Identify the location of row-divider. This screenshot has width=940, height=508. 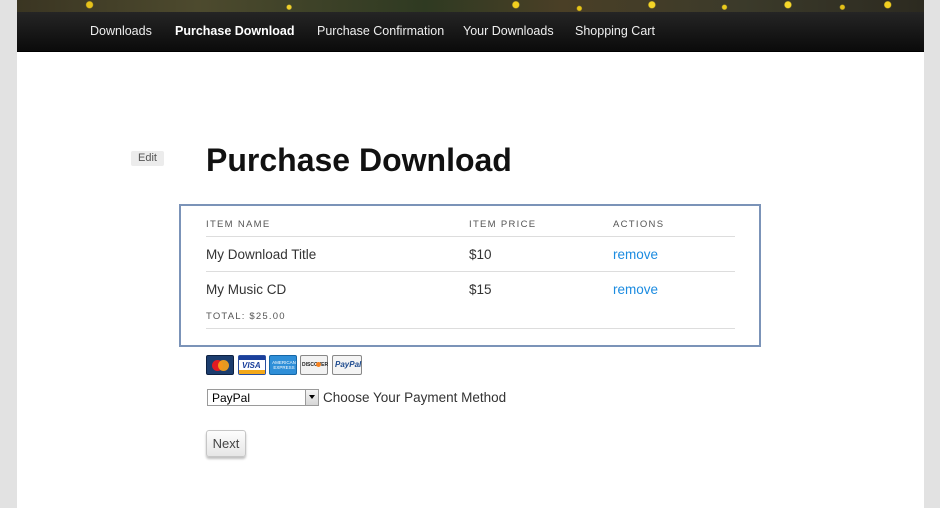
(470, 271).